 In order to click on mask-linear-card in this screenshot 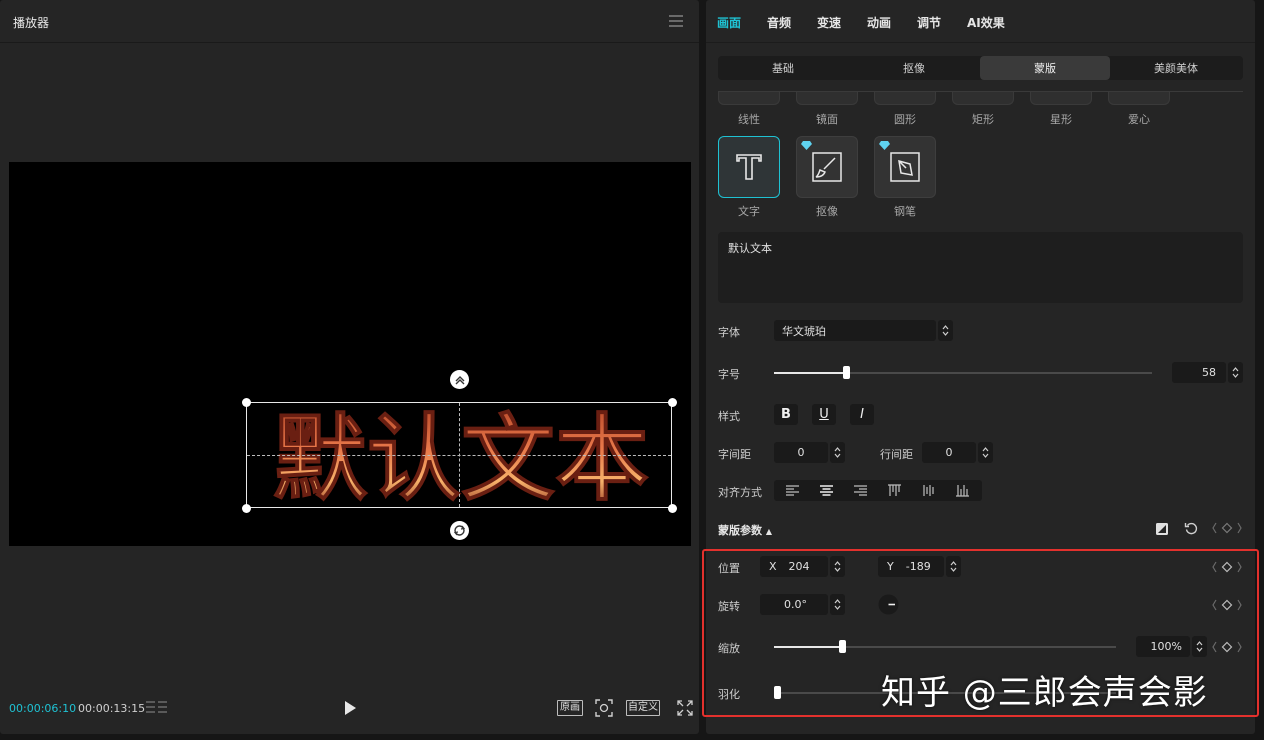, I will do `click(749, 98)`.